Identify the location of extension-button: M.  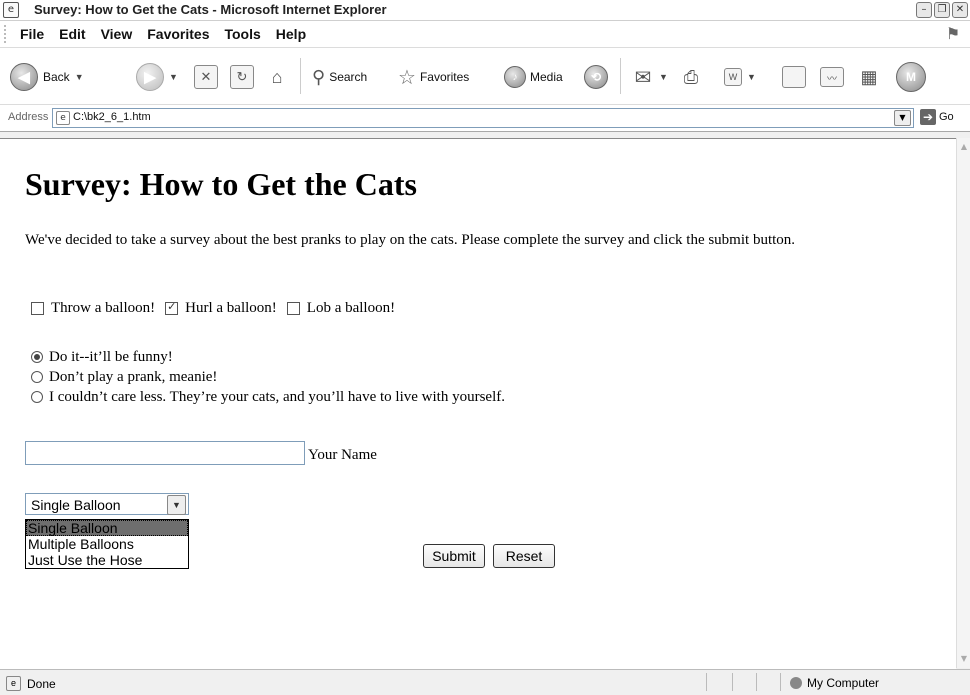
(911, 77).